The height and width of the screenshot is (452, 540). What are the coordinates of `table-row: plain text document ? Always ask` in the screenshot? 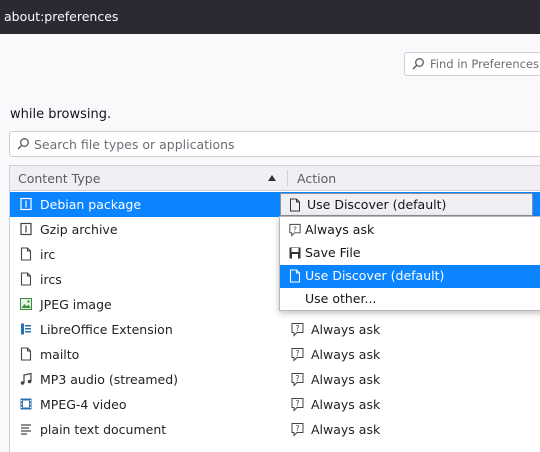 It's located at (275, 429).